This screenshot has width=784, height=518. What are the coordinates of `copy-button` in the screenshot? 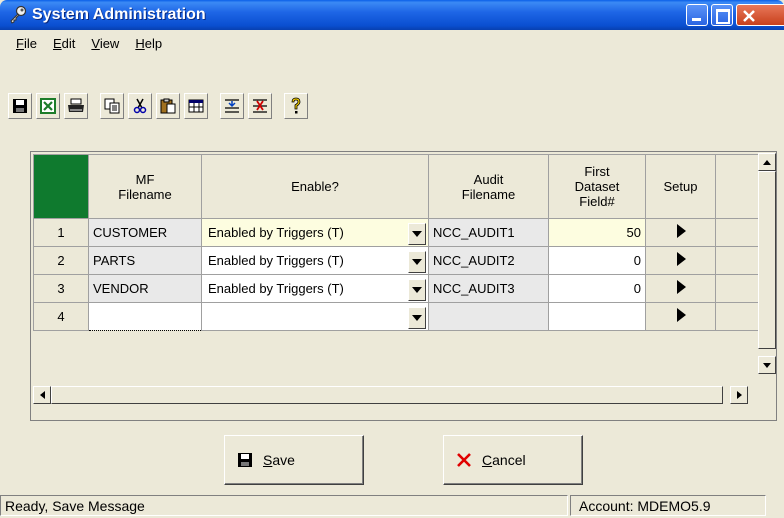 It's located at (112, 106).